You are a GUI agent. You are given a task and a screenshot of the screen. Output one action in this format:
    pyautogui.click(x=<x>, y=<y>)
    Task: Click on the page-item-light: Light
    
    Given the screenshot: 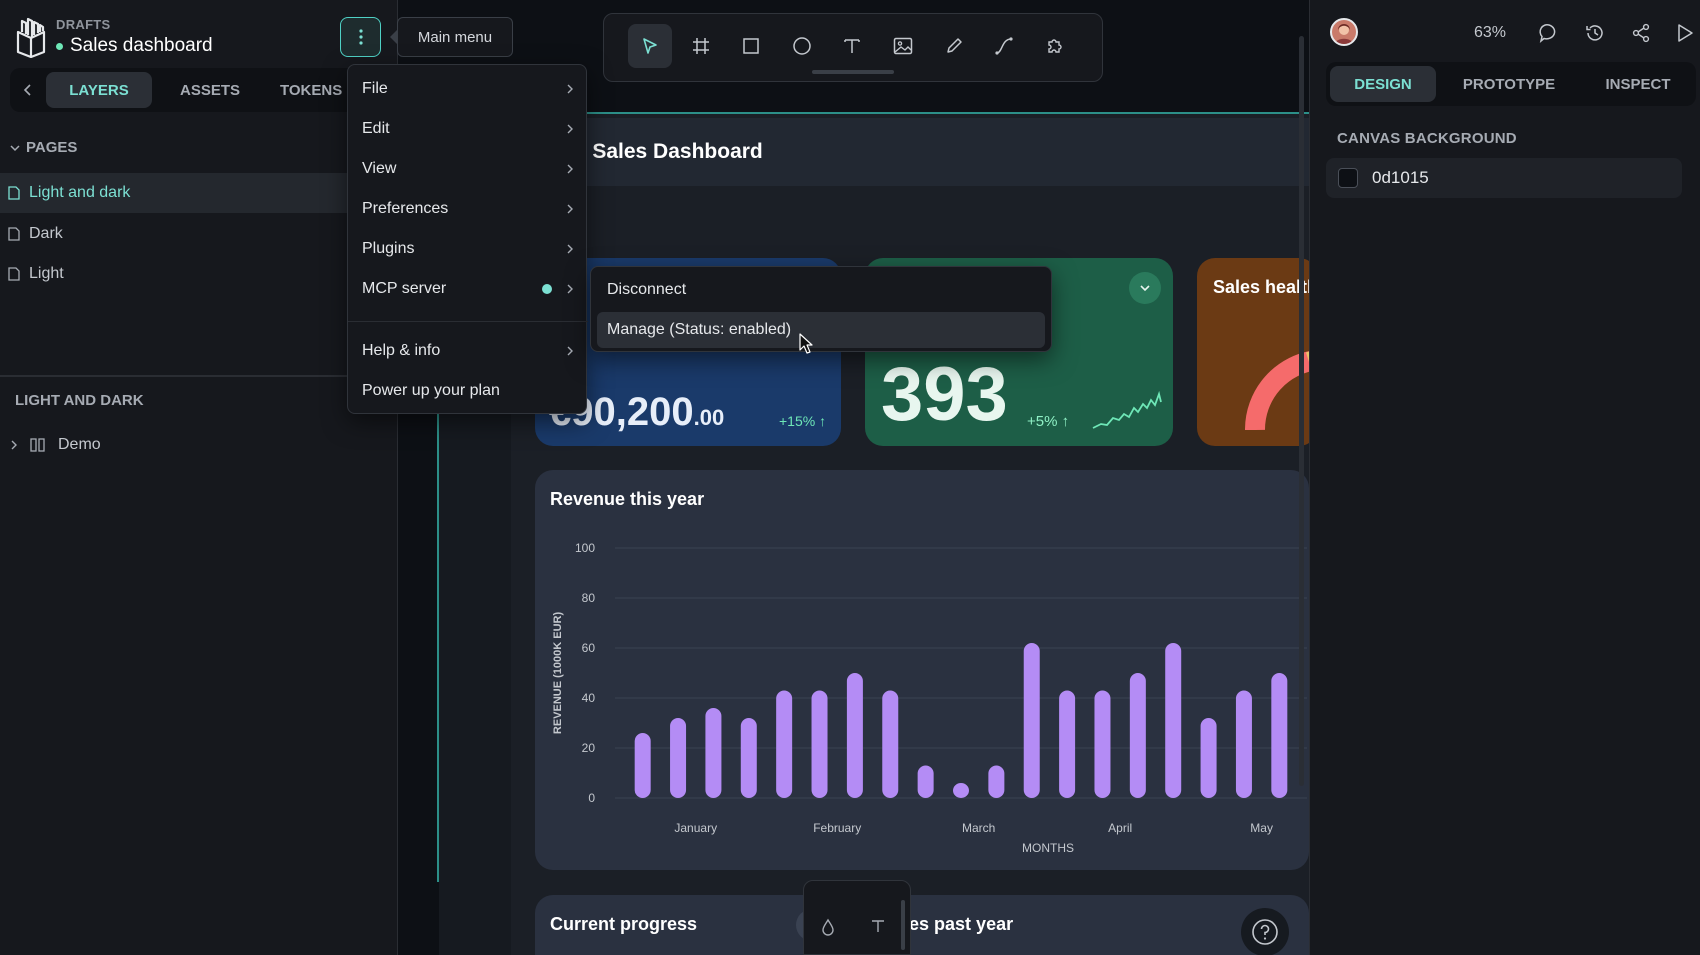 What is the action you would take?
    pyautogui.click(x=199, y=274)
    